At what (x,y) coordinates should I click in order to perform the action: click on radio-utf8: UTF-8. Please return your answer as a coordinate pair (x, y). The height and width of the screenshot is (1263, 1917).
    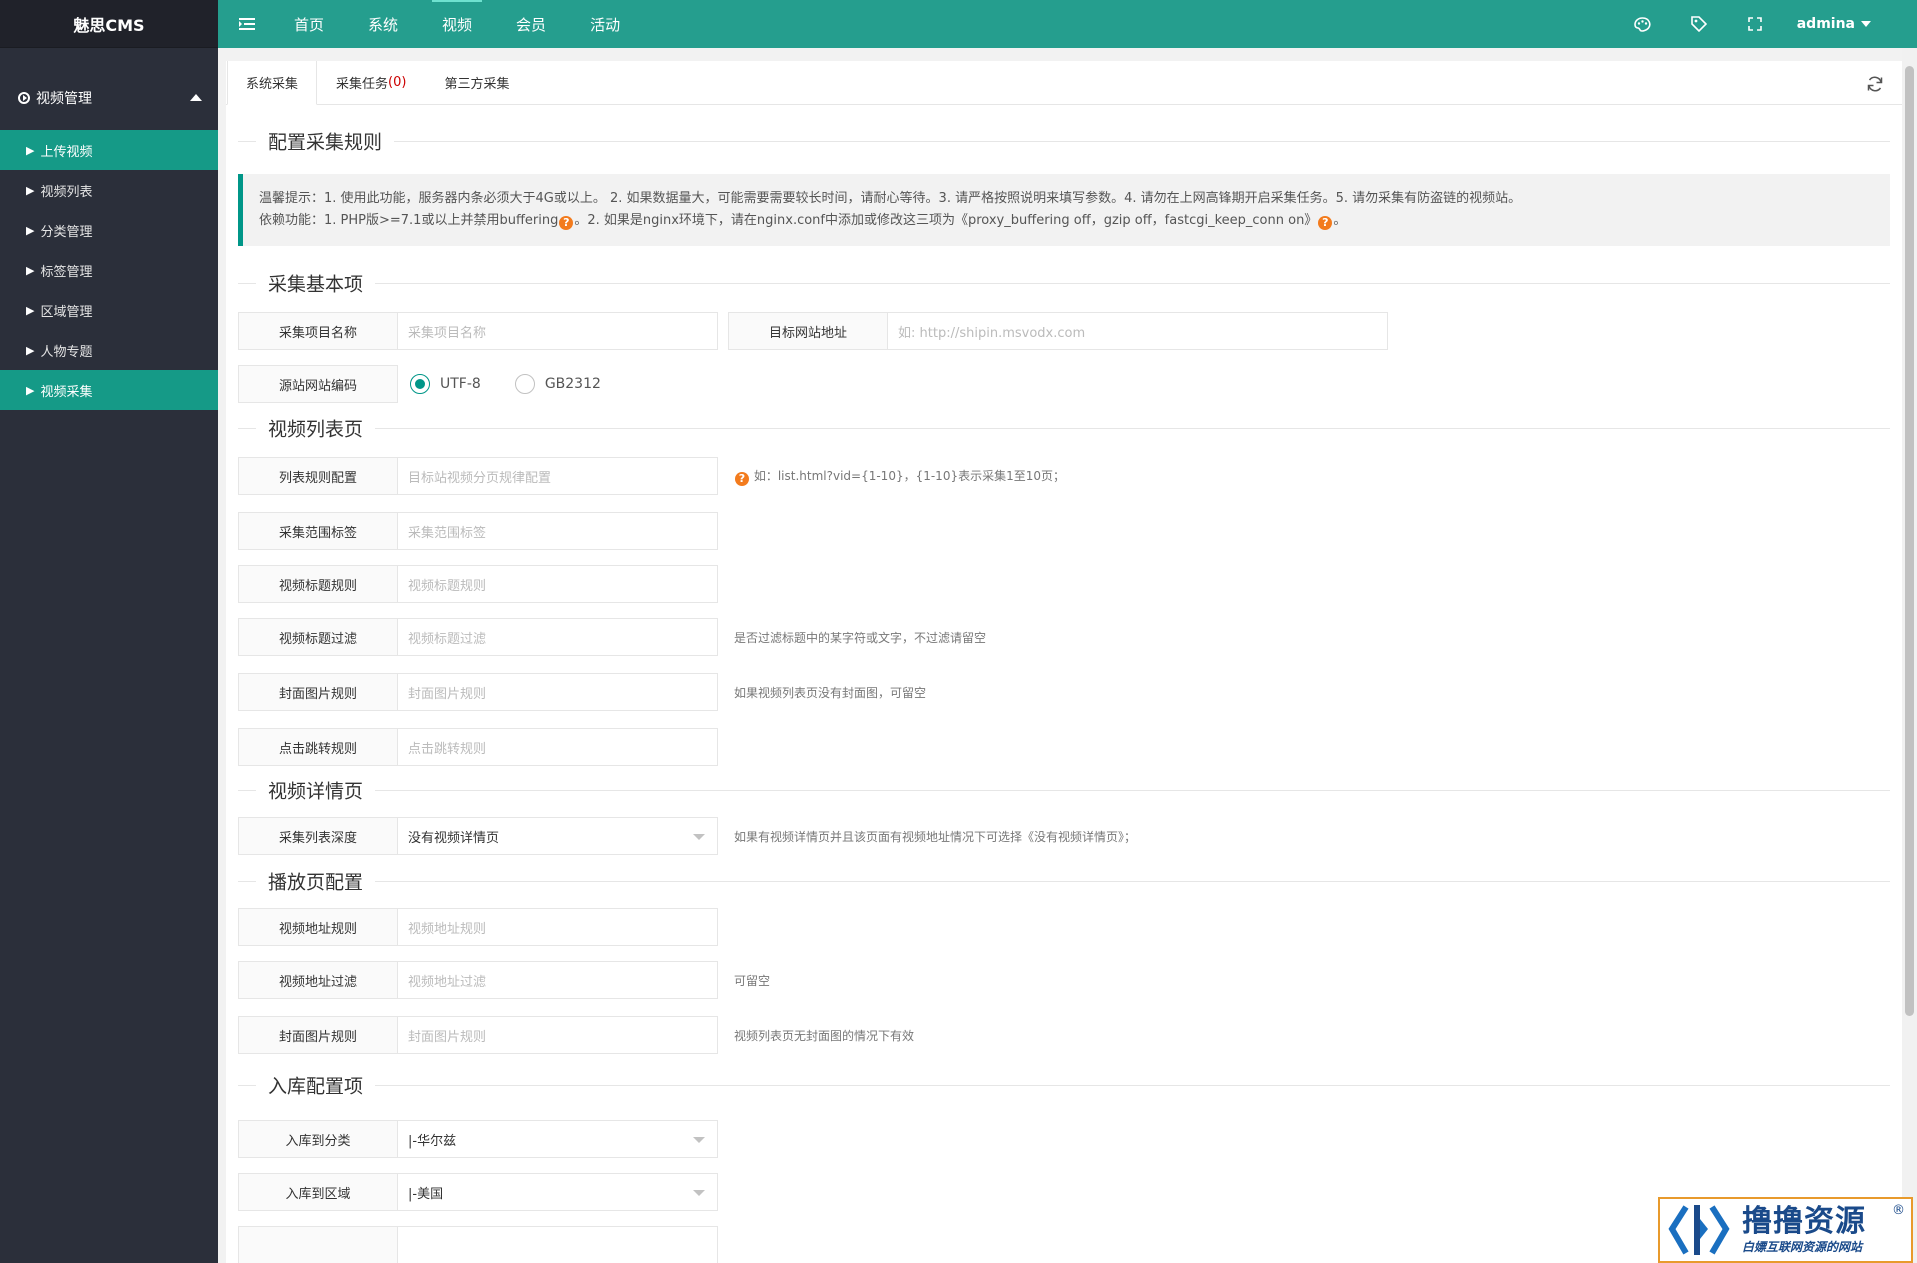
    Looking at the image, I should click on (445, 384).